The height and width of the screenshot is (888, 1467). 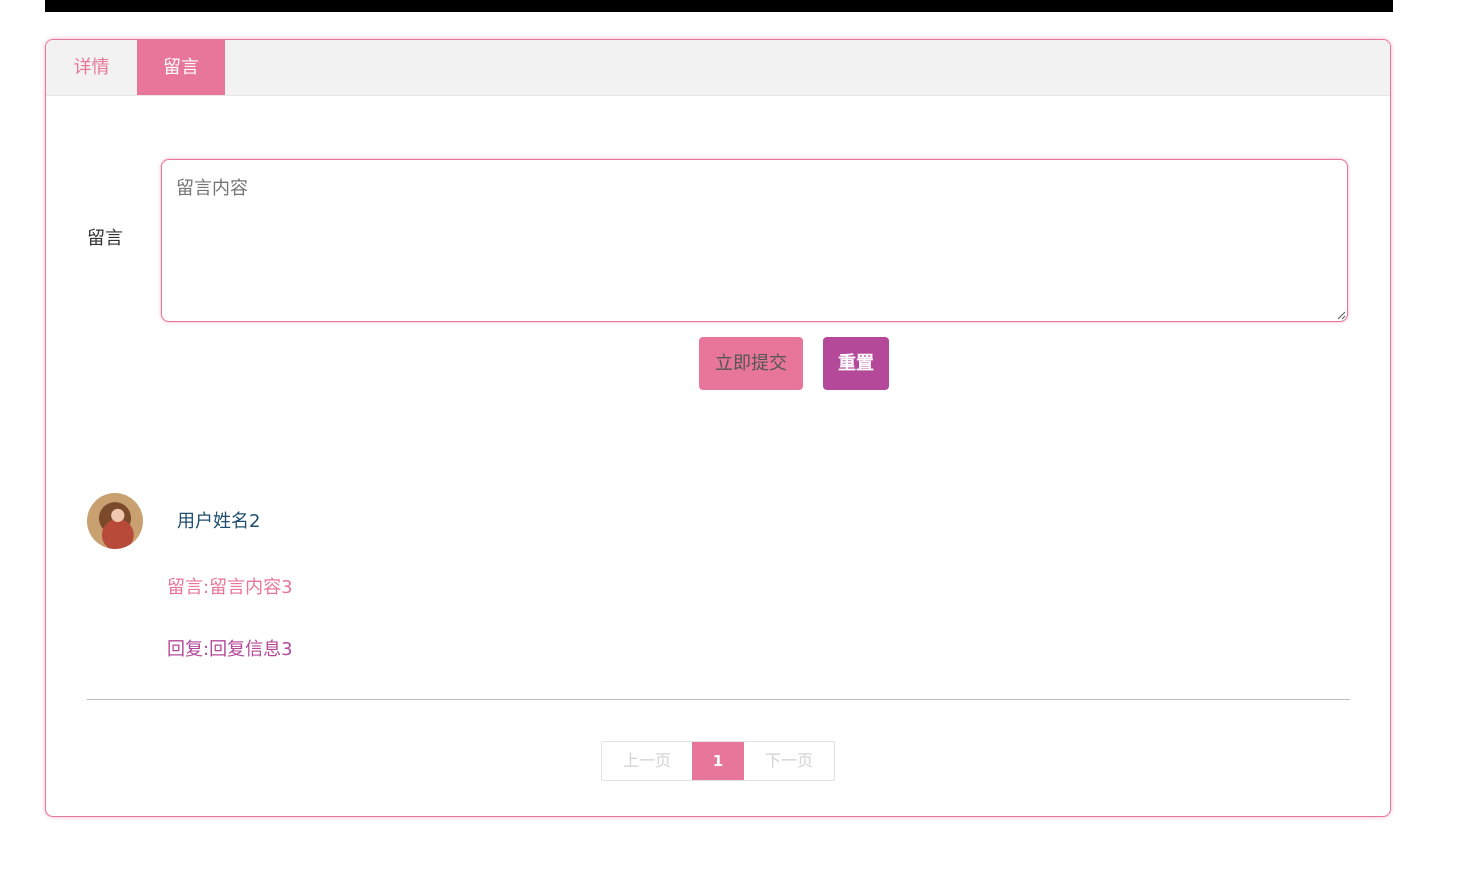 I want to click on current-page-button: 1, so click(x=718, y=761).